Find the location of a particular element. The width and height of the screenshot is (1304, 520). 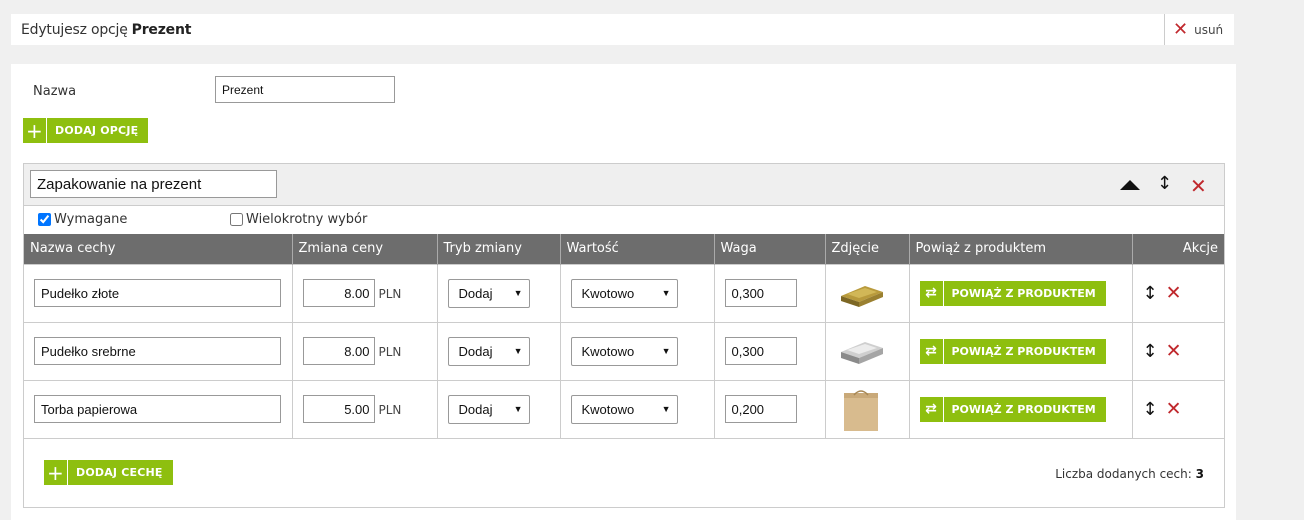

name-label: Nazwa is located at coordinates (55, 91).